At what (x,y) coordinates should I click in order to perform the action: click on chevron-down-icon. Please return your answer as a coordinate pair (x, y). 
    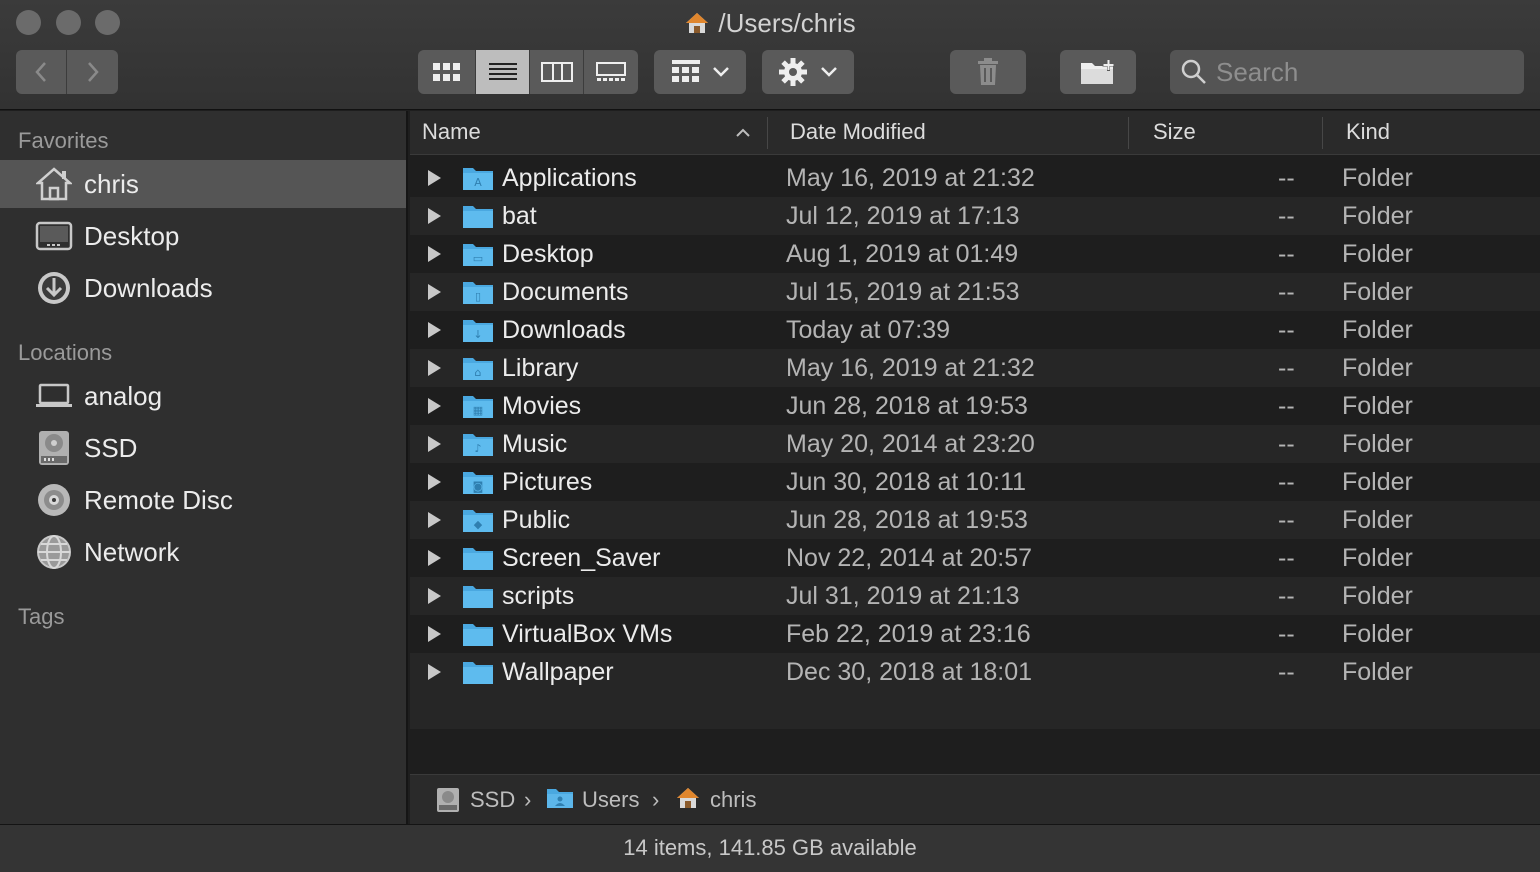
    Looking at the image, I should click on (829, 72).